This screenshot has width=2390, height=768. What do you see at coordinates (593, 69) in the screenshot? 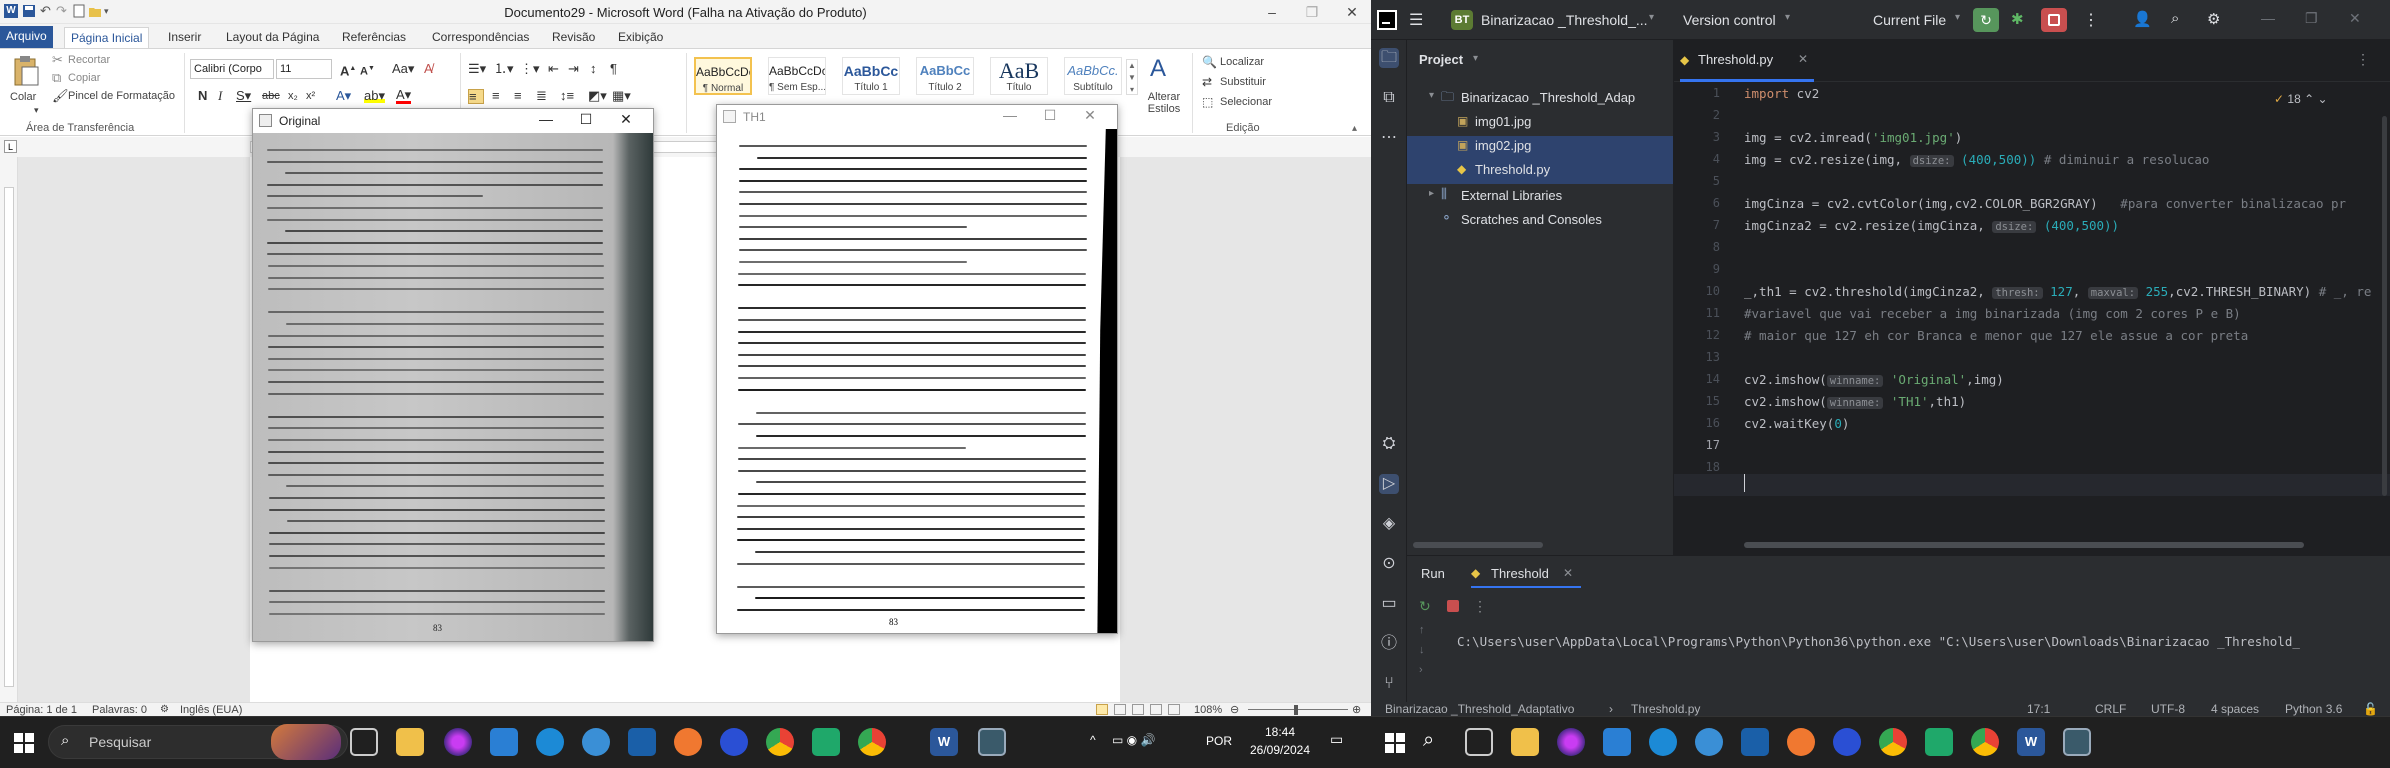
I see `sort-icon: ↕` at bounding box center [593, 69].